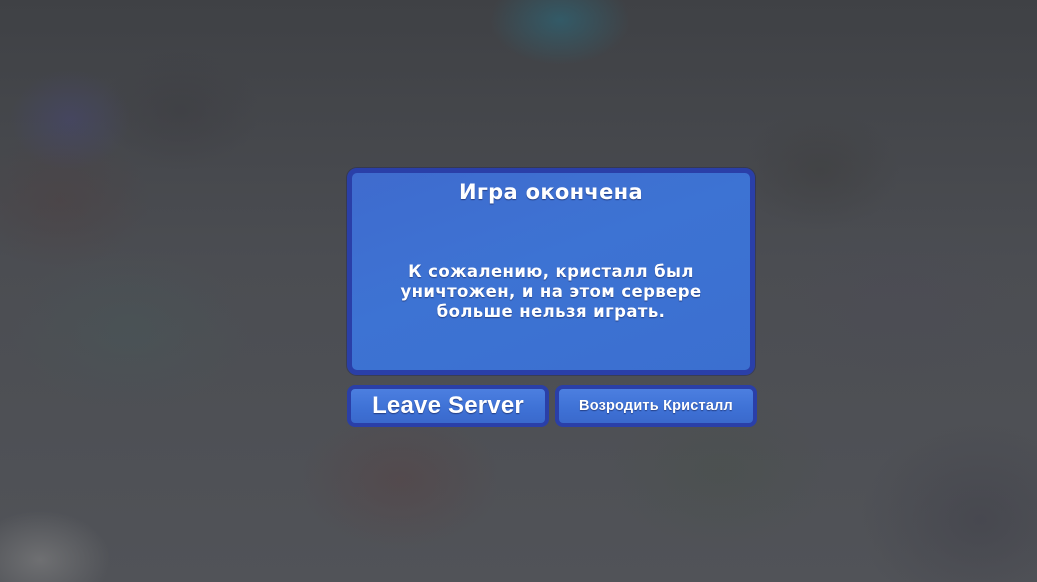 This screenshot has width=1037, height=582. What do you see at coordinates (551, 192) in the screenshot?
I see `dialog-title: Игра окончена` at bounding box center [551, 192].